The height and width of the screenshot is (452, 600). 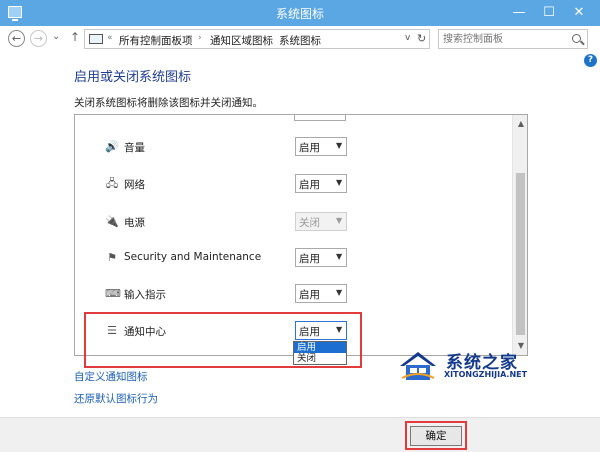 I want to click on breadcrumb-notification-area-icons: 通知区域图标, so click(x=241, y=40).